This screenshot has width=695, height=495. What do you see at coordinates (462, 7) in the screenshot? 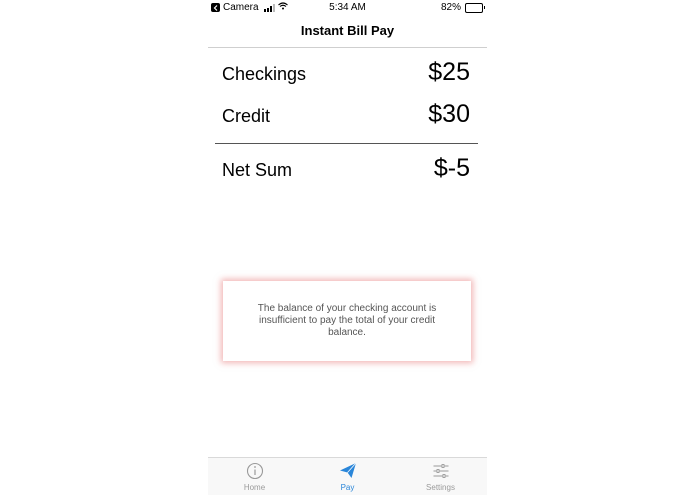
I see `status-right: 82%` at bounding box center [462, 7].